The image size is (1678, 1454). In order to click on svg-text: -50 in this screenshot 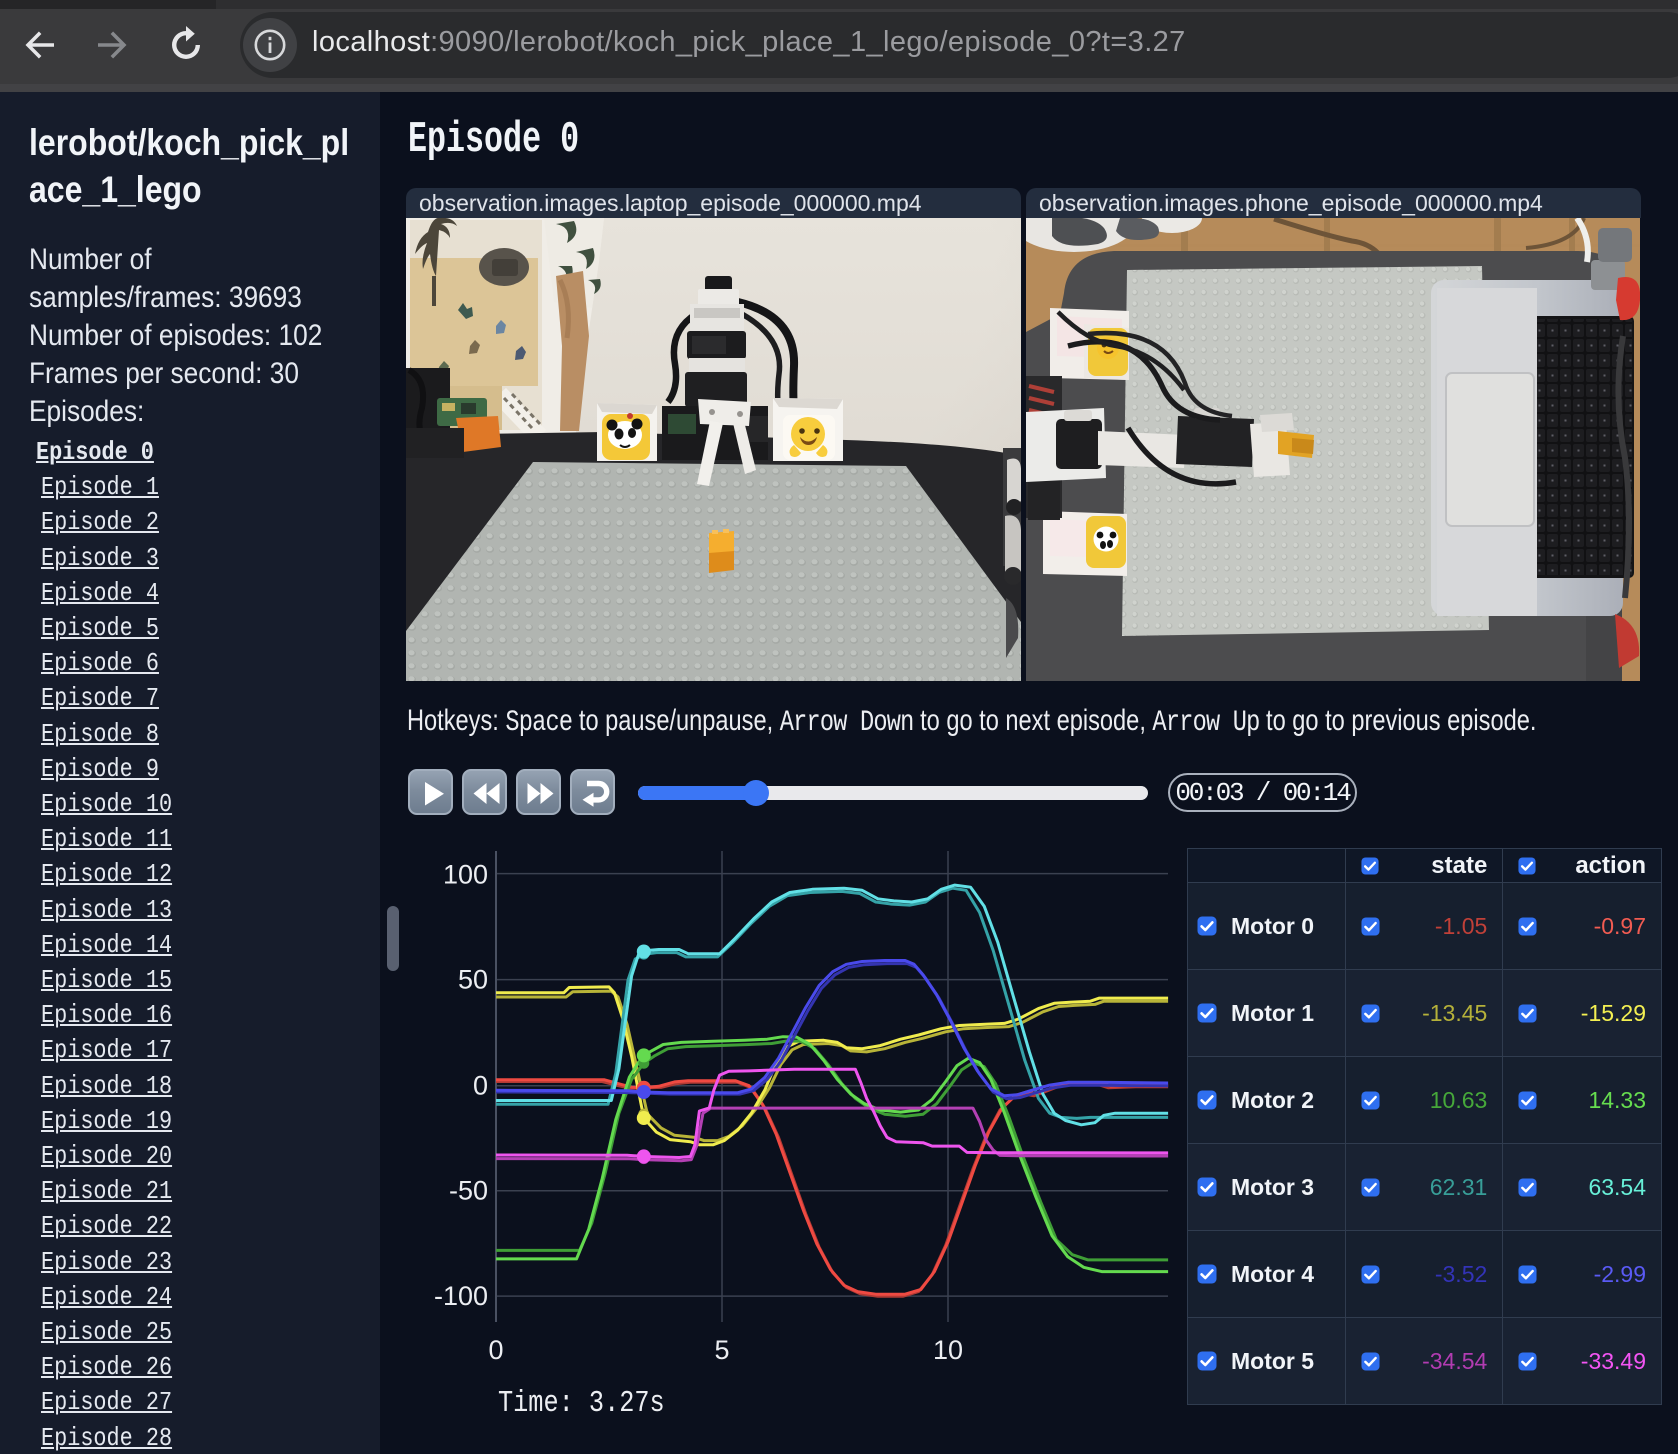, I will do `click(468, 1191)`.